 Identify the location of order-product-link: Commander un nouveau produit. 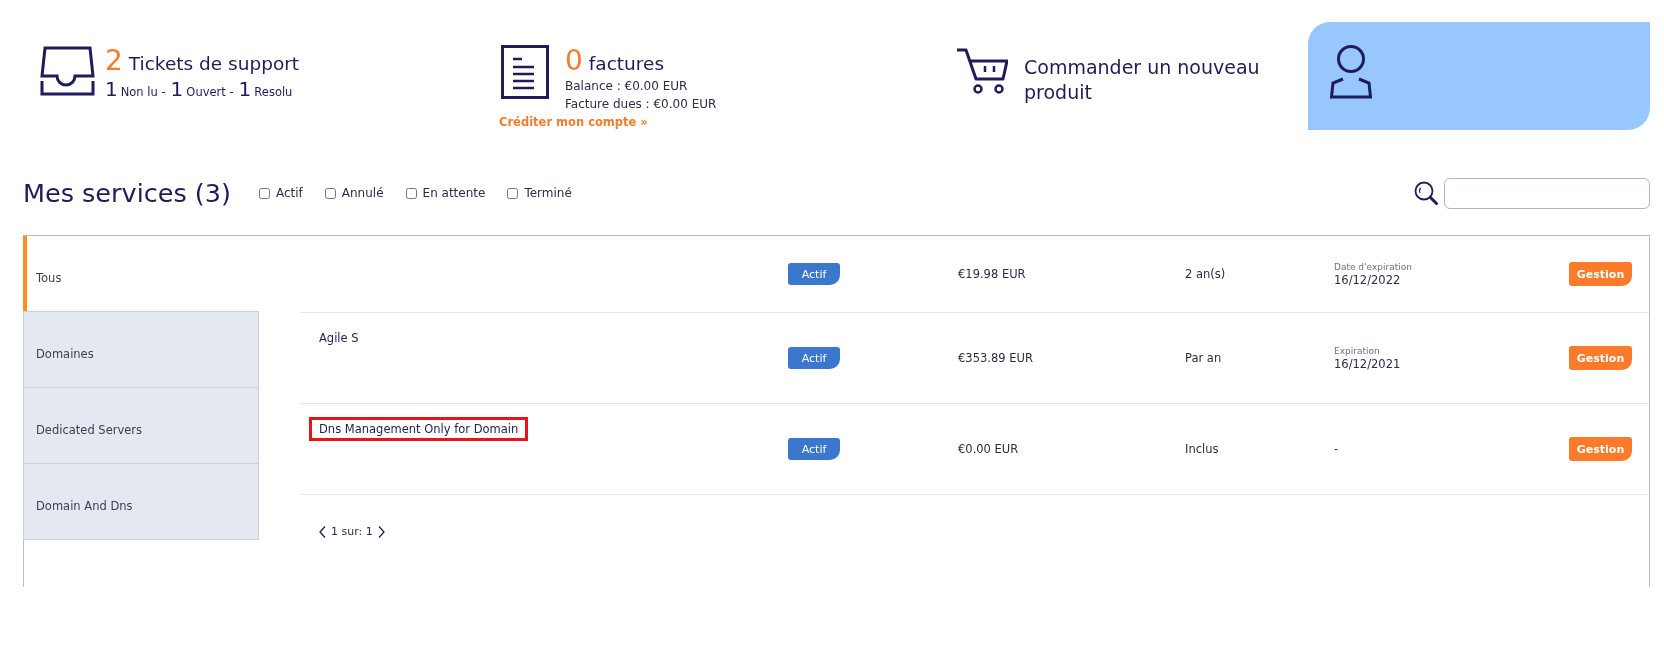
(1159, 80).